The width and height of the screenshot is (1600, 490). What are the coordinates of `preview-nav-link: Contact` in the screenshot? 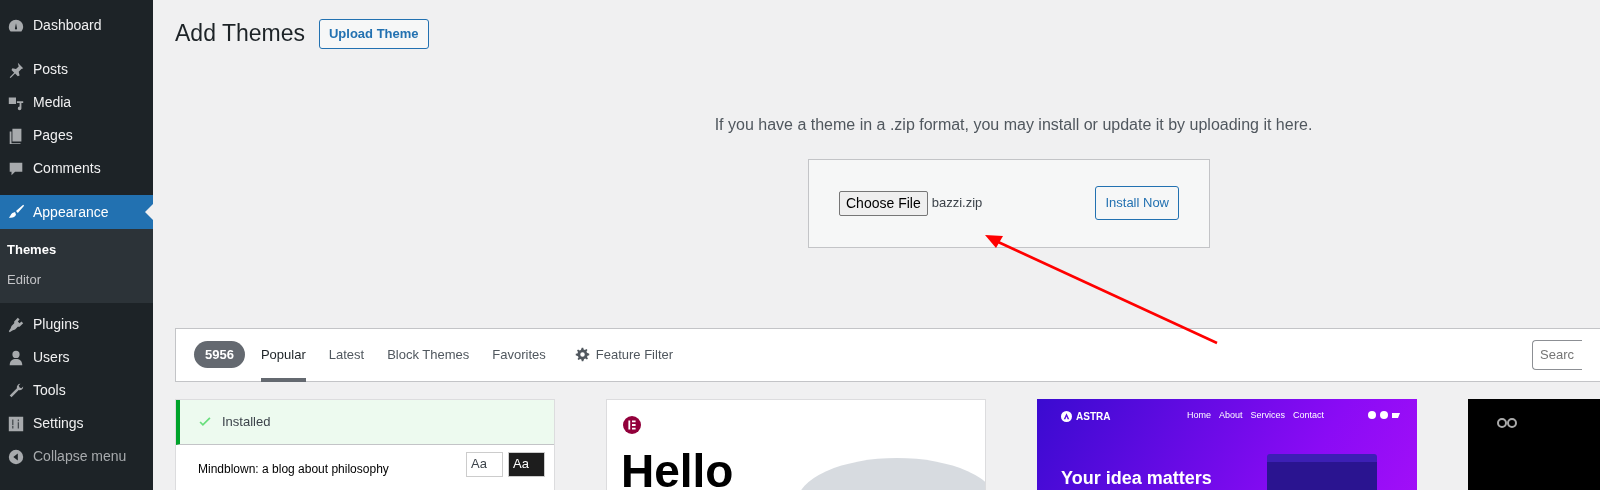 It's located at (1309, 415).